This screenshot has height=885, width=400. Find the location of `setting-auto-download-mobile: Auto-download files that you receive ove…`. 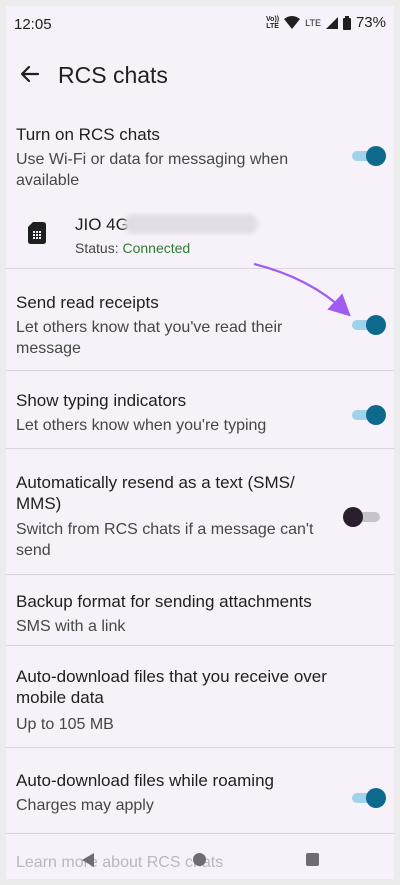

setting-auto-download-mobile: Auto-download files that you receive ove… is located at coordinates (200, 696).